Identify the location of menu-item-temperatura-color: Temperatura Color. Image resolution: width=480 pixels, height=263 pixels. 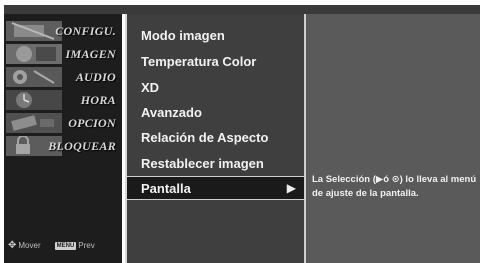
(215, 61).